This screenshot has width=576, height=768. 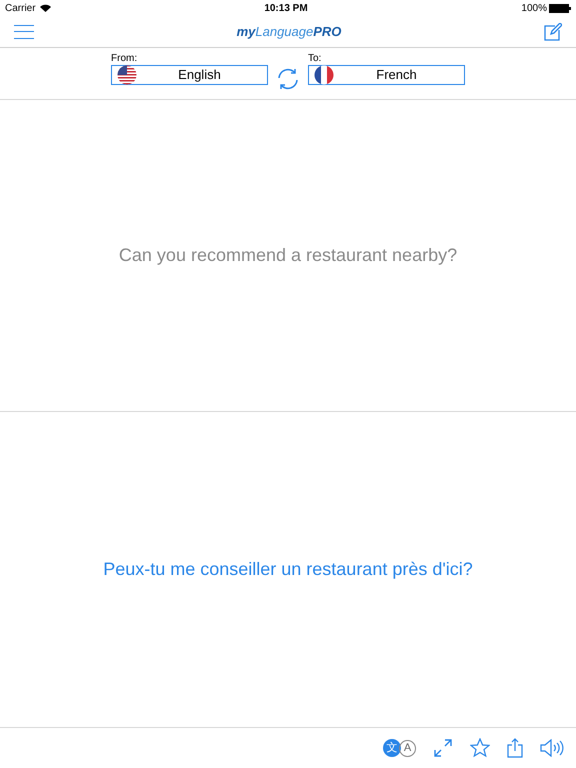 I want to click on language-label: To:, so click(x=315, y=59).